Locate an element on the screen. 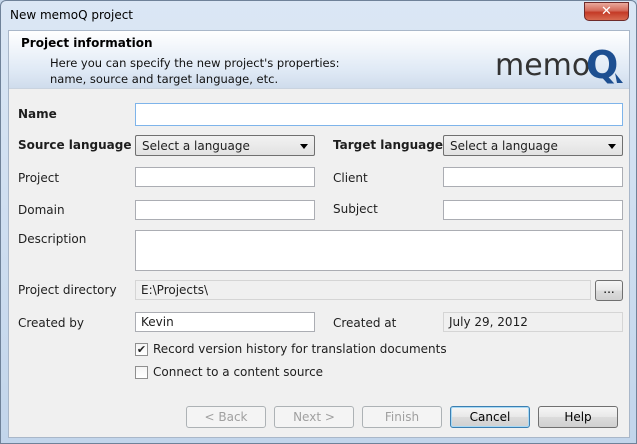 Image resolution: width=637 pixels, height=444 pixels. domain-input is located at coordinates (225, 210).